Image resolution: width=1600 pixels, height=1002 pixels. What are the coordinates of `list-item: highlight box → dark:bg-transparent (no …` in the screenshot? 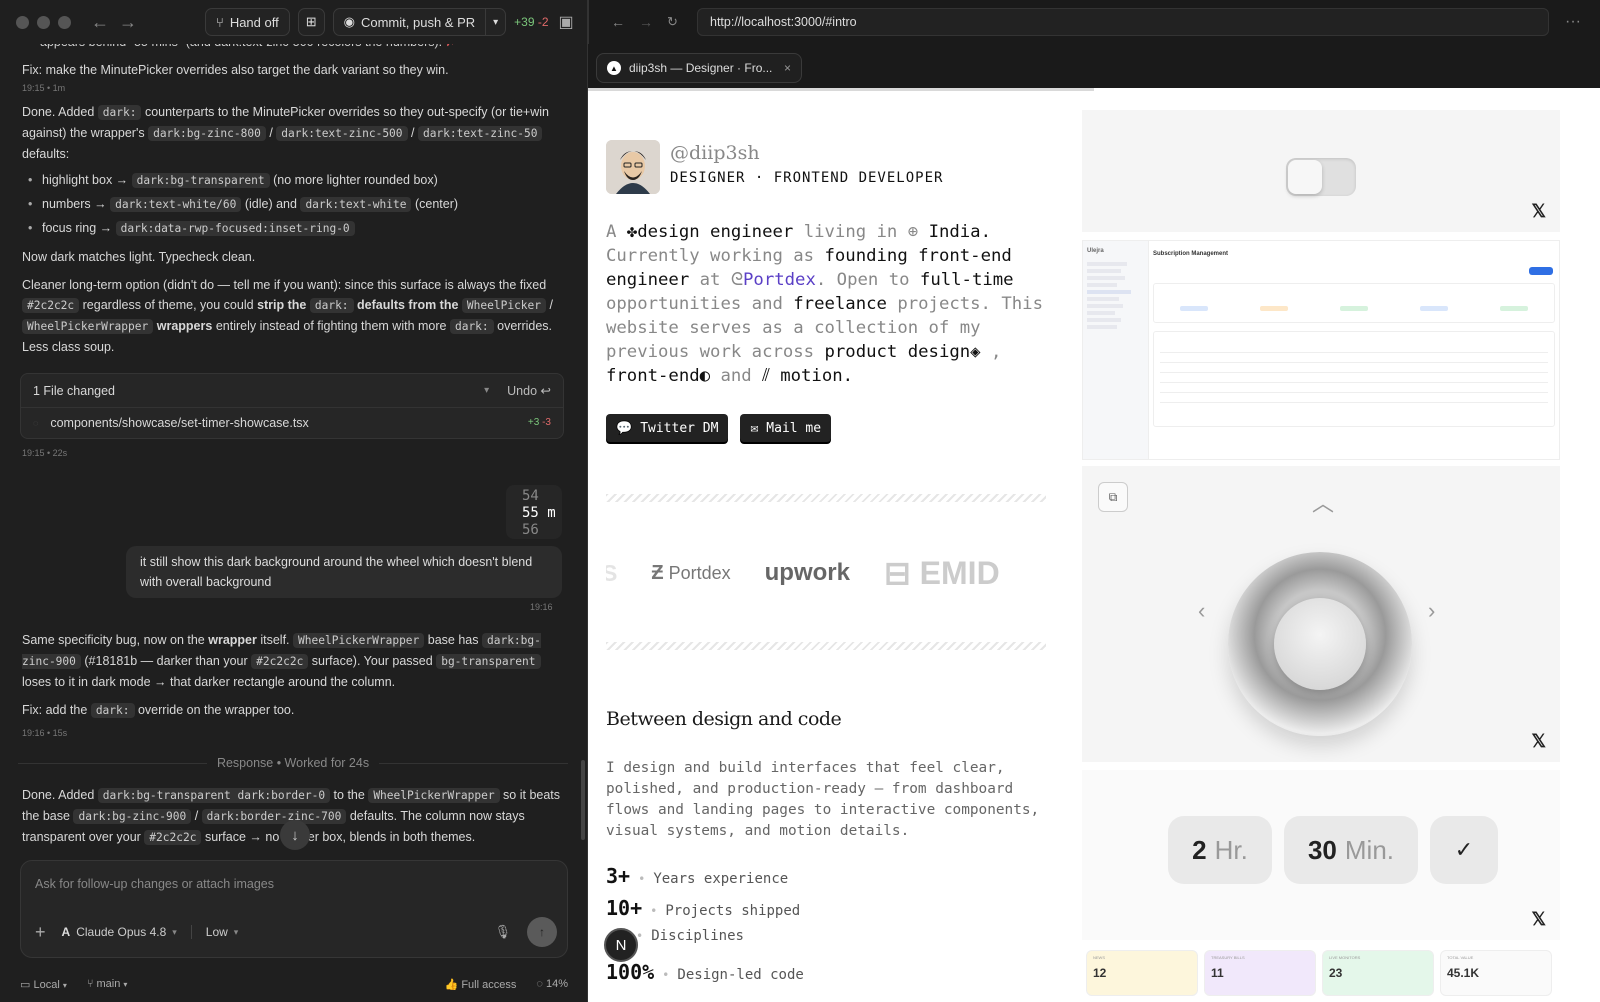 It's located at (295, 180).